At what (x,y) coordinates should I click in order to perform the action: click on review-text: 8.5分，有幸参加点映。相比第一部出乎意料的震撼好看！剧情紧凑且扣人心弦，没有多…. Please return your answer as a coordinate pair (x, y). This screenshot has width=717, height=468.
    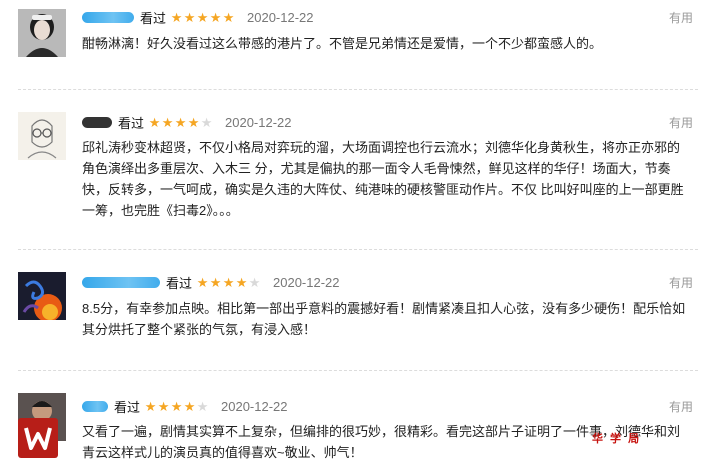
    Looking at the image, I should click on (384, 319).